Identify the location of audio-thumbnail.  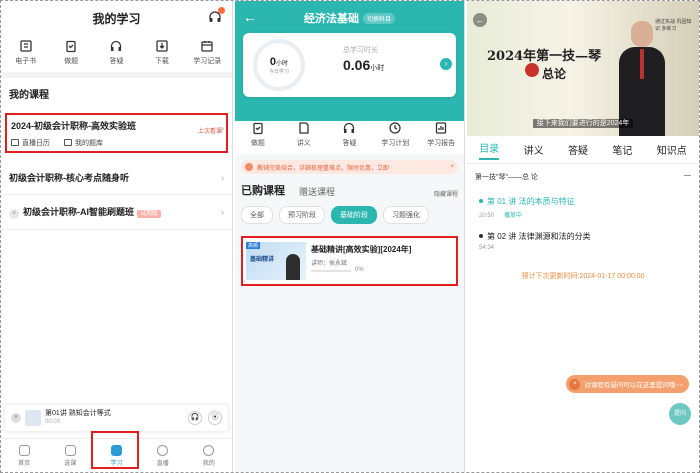
(33, 418).